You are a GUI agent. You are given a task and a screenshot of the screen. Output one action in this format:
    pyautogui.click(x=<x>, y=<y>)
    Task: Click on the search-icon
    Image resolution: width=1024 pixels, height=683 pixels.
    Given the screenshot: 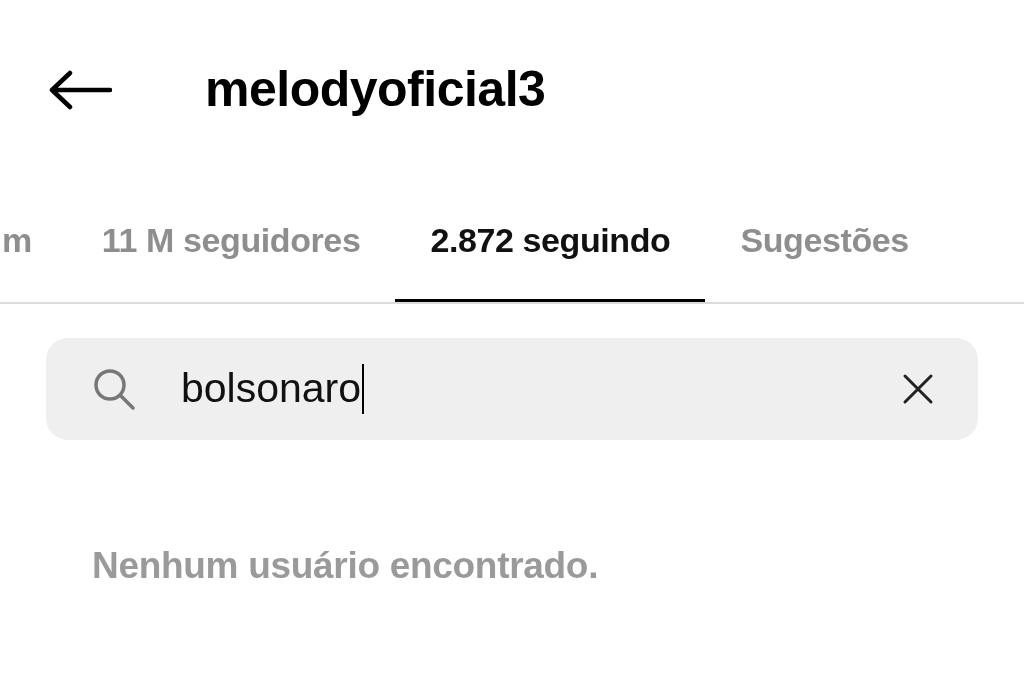 What is the action you would take?
    pyautogui.click(x=114, y=389)
    